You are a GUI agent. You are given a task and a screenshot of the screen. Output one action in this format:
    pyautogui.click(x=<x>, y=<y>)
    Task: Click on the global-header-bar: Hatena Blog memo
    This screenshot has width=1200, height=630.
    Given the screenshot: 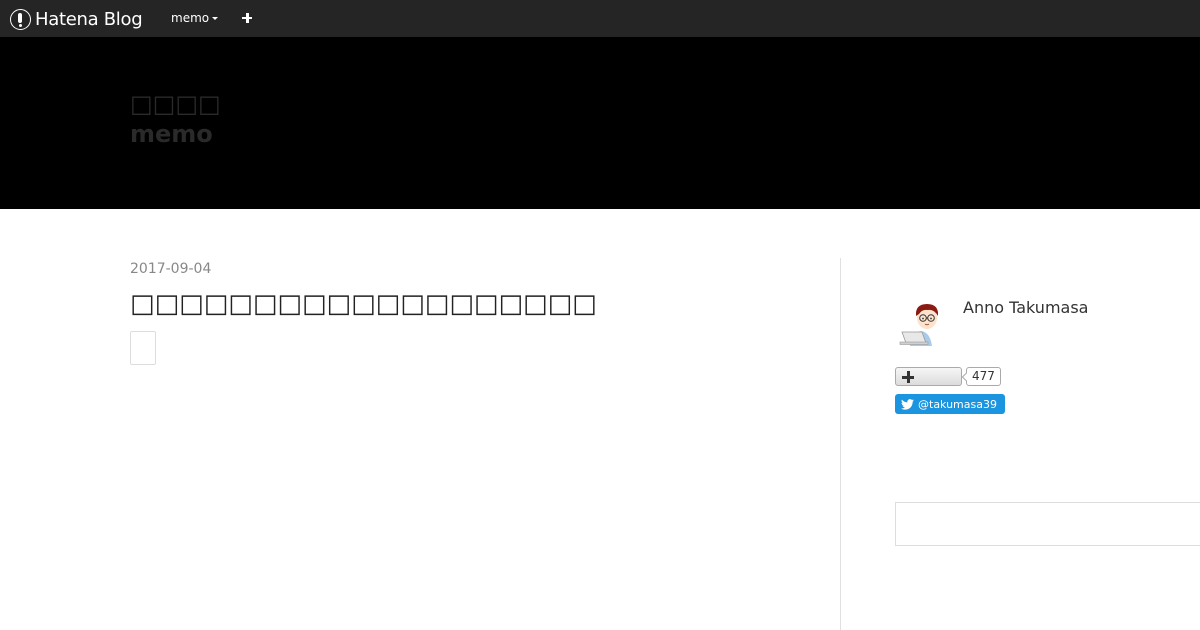 What is the action you would take?
    pyautogui.click(x=600, y=18)
    